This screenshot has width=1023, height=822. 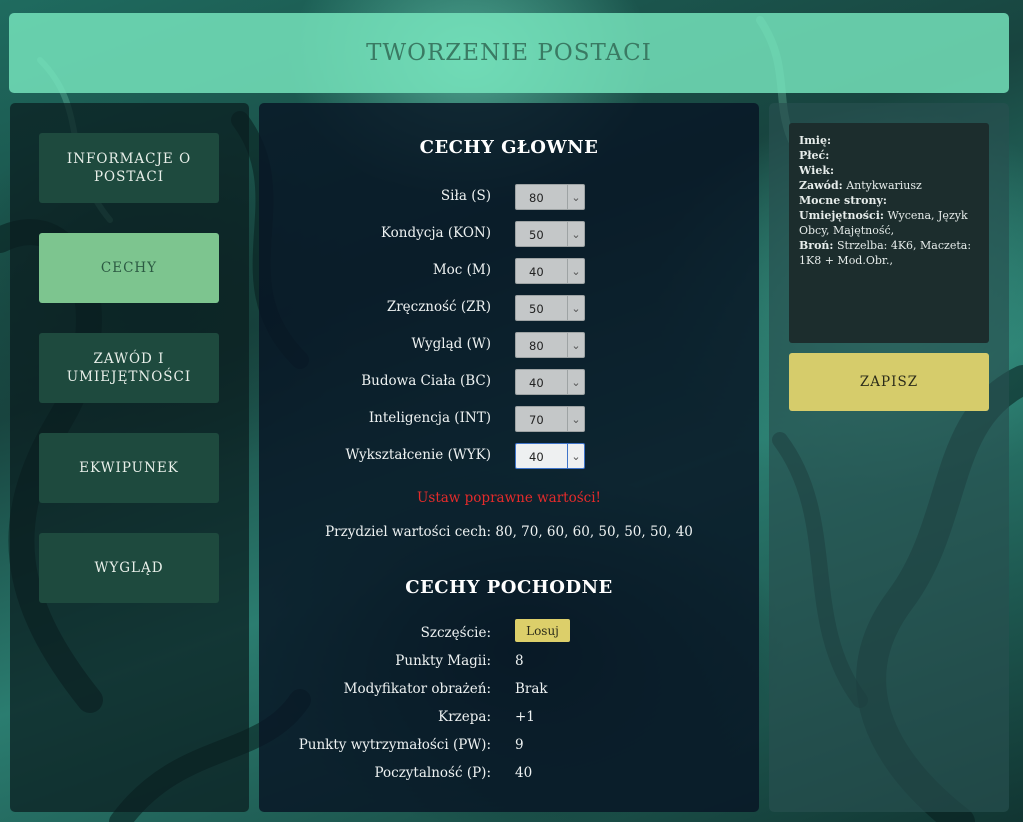 What do you see at coordinates (550, 456) in the screenshot?
I see `attribute-select-education: 40 ⌄` at bounding box center [550, 456].